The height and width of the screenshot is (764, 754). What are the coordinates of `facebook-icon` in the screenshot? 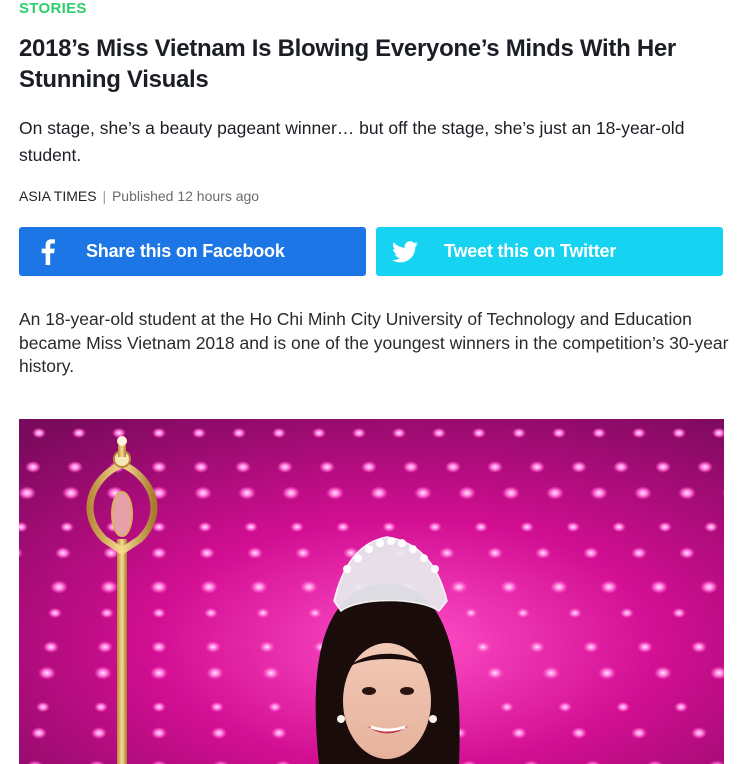 It's located at (48, 251).